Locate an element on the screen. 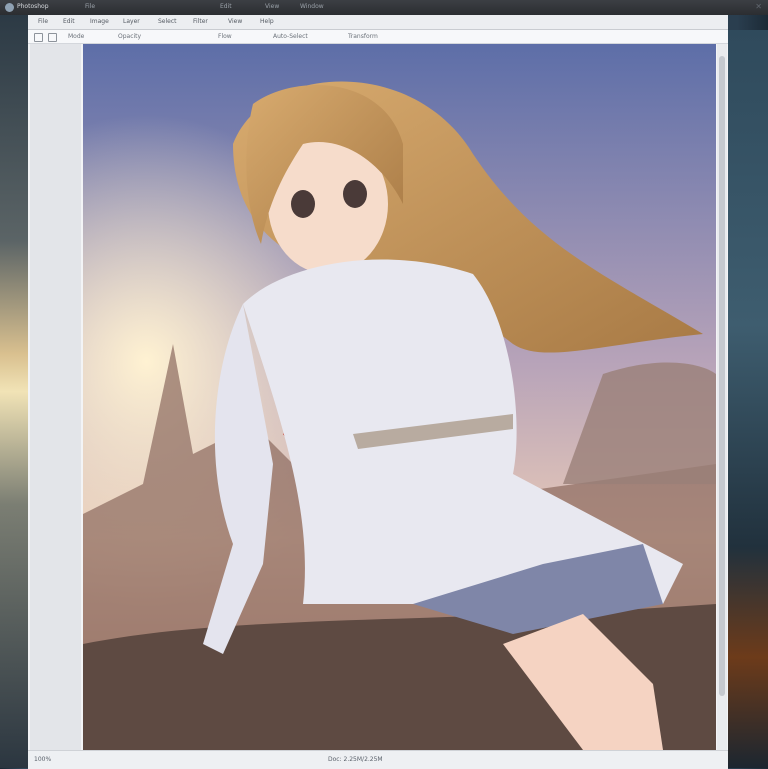 This screenshot has height=769, width=768. left-eye is located at coordinates (303, 204).